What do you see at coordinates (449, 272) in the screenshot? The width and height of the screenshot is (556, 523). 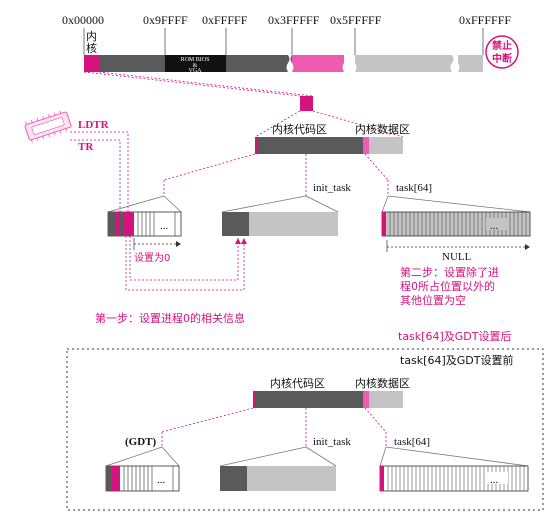 I see `step2-line-1: 第二步：设置除了进` at bounding box center [449, 272].